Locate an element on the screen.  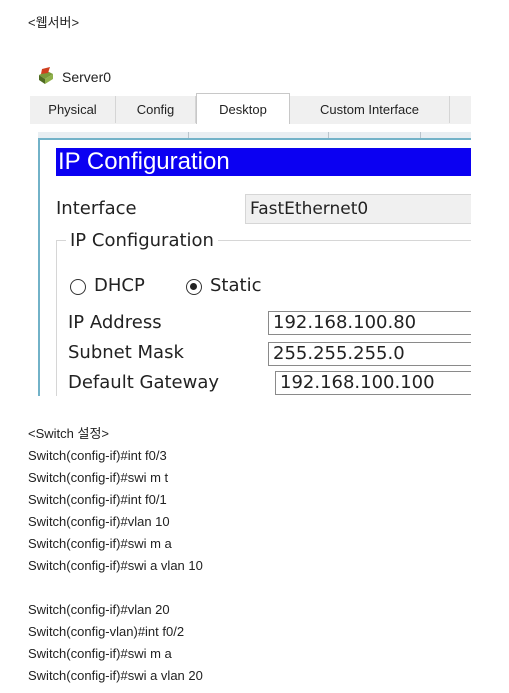
interface-label: Interface is located at coordinates (96, 208).